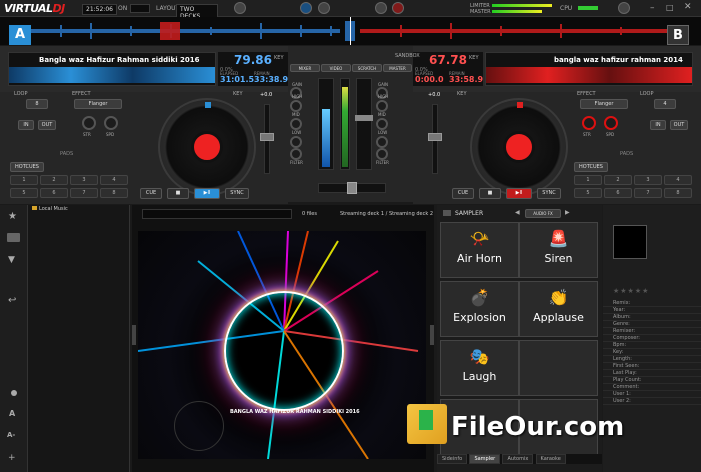 Image resolution: width=701 pixels, height=472 pixels. What do you see at coordinates (479, 250) in the screenshot?
I see `sampler-pad: 📯 Air Horn` at bounding box center [479, 250].